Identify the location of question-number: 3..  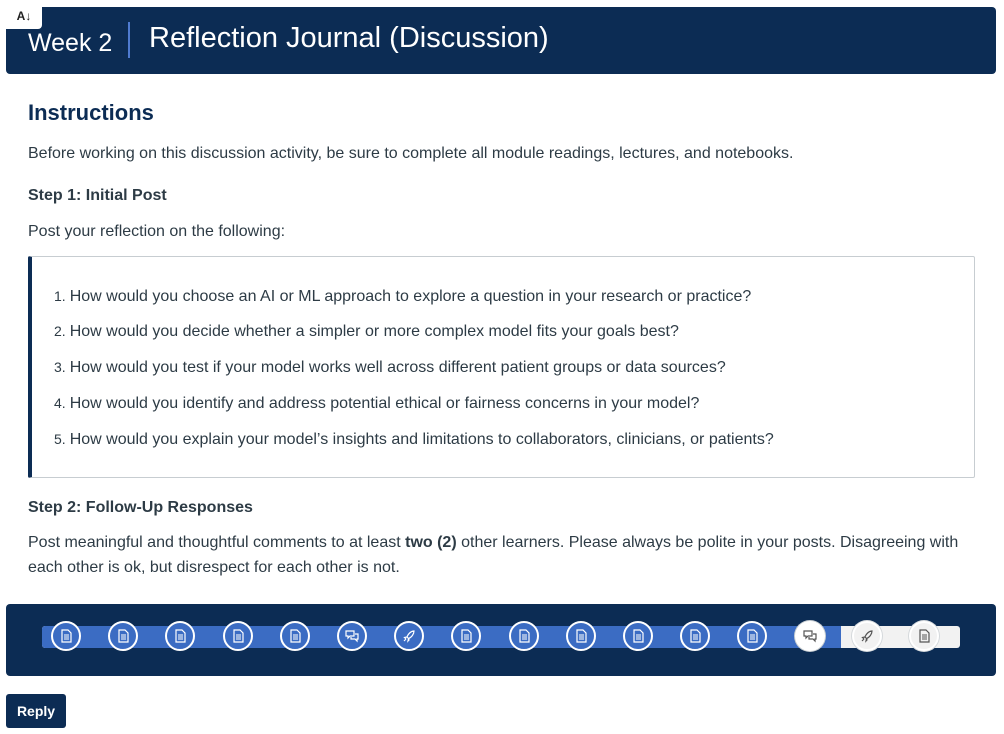
(60, 367).